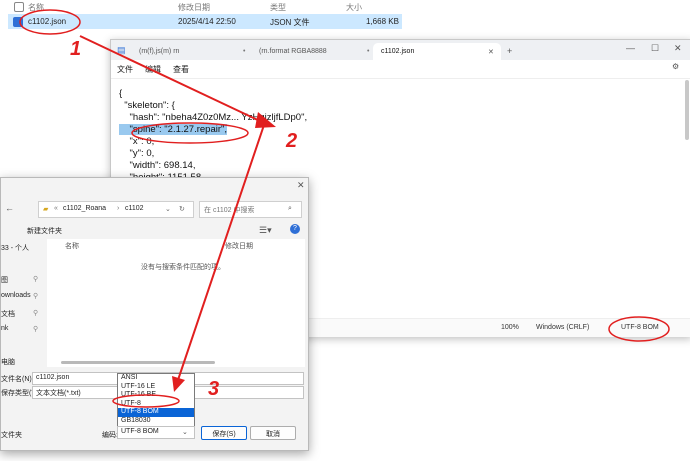 This screenshot has height=461, width=690. Describe the element at coordinates (147, 105) in the screenshot. I see `code-line: "skeleton": {` at that location.